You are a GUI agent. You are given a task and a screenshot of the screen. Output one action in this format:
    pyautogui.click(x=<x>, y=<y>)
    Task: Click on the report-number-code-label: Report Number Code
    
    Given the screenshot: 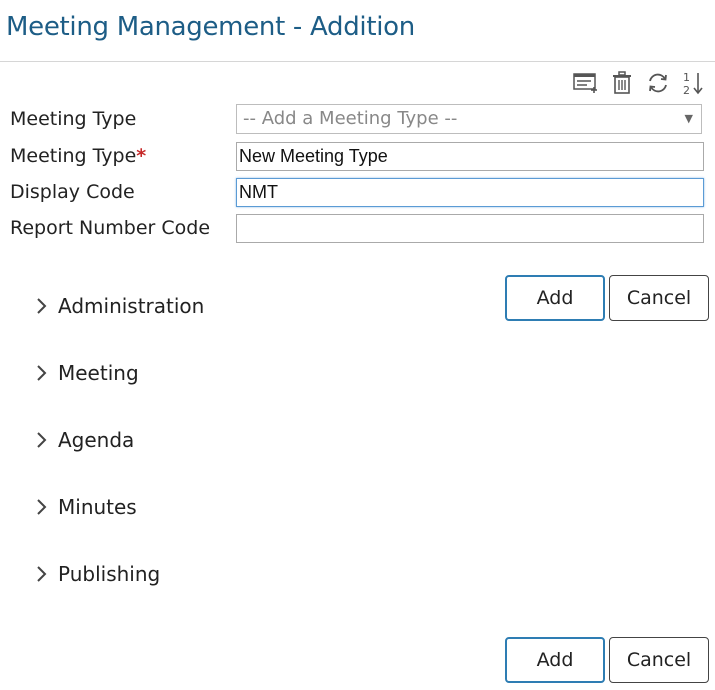 What is the action you would take?
    pyautogui.click(x=110, y=228)
    